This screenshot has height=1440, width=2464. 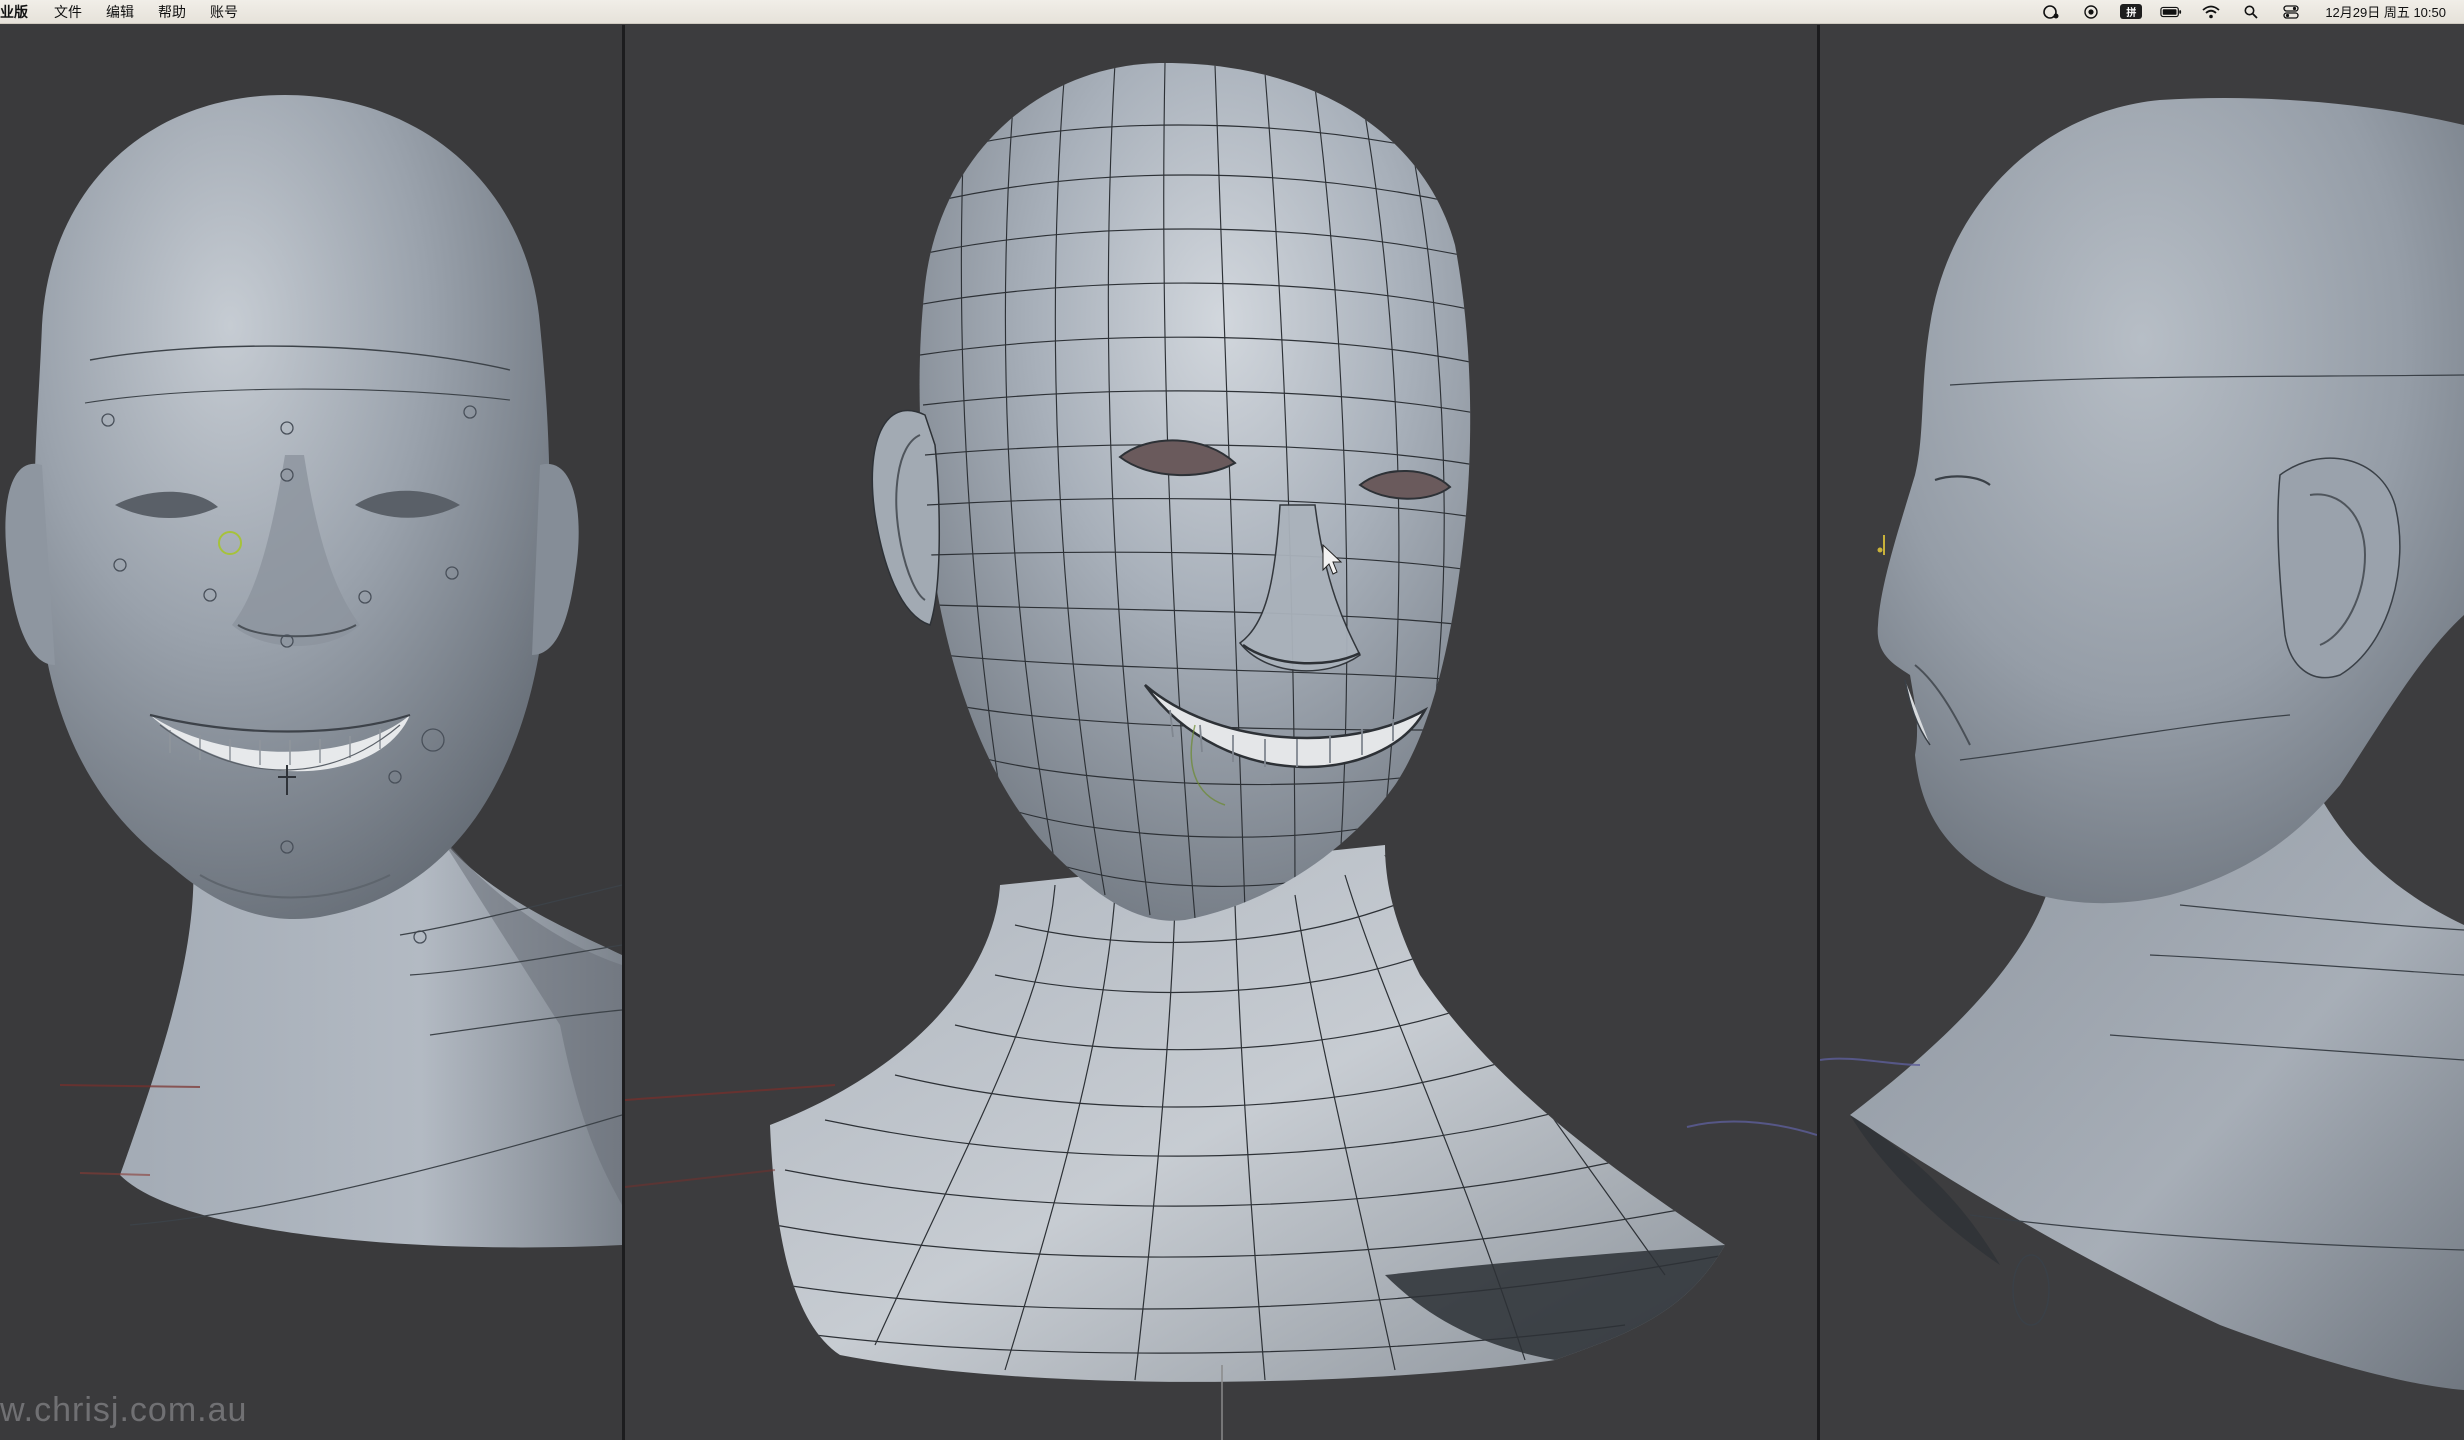 I want to click on menu-left: 业版 文件 编辑 帮助 账号, so click(x=125, y=12).